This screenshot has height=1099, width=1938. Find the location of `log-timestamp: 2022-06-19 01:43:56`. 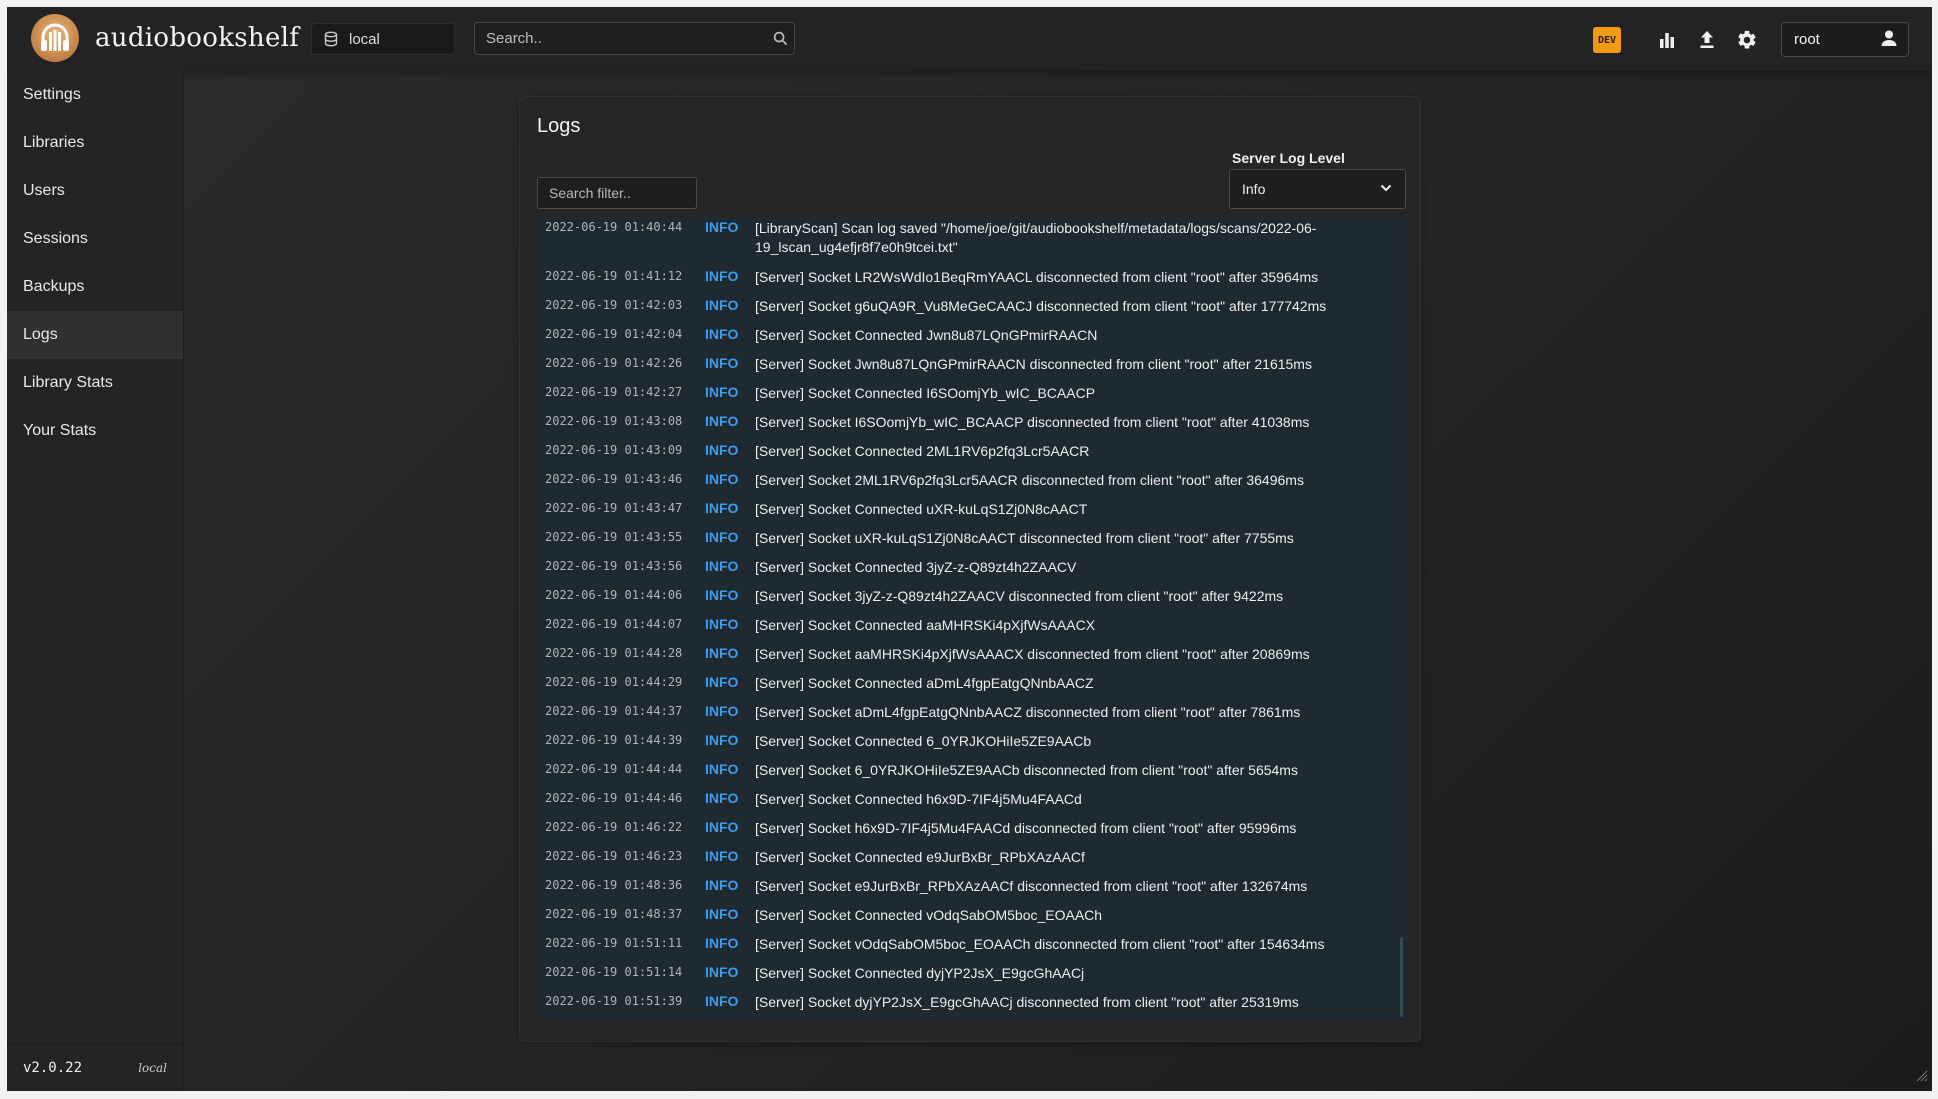

log-timestamp: 2022-06-19 01:43:56 is located at coordinates (614, 566).